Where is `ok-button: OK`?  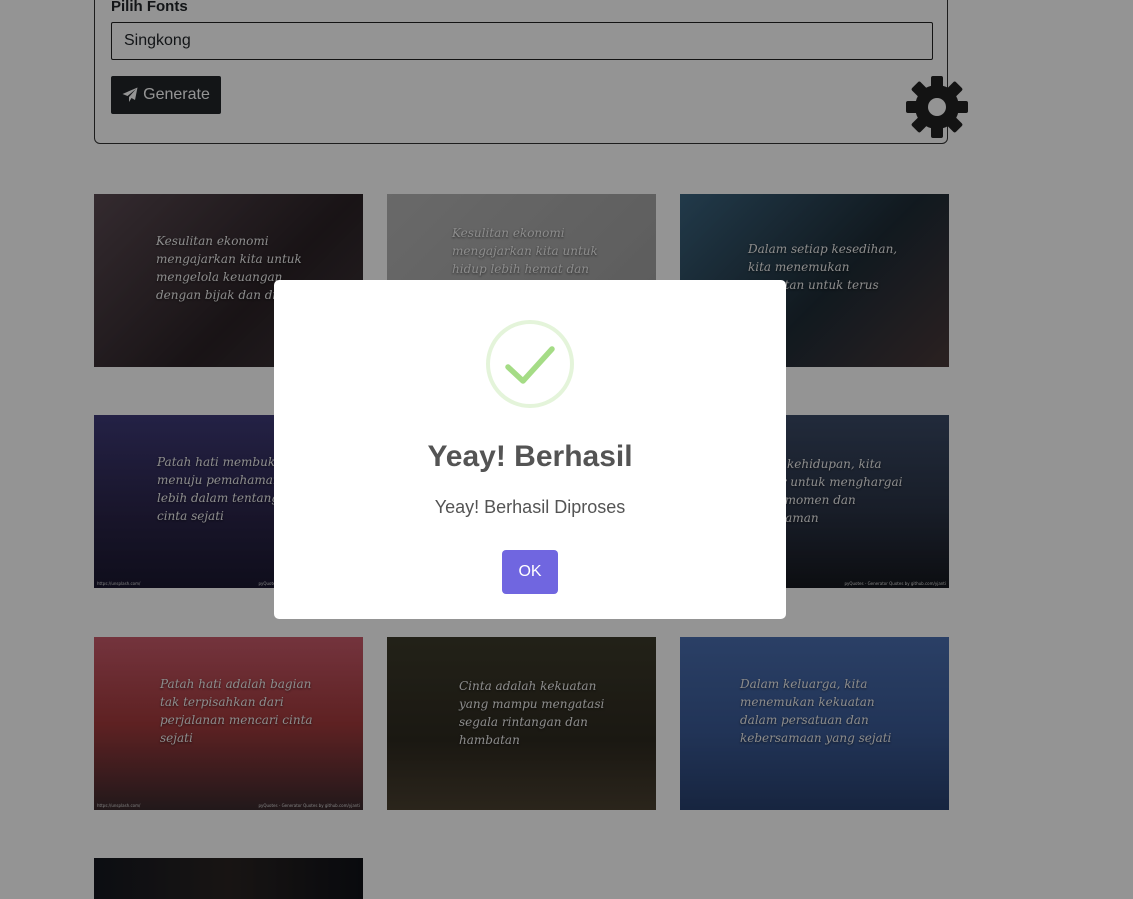
ok-button: OK is located at coordinates (530, 572).